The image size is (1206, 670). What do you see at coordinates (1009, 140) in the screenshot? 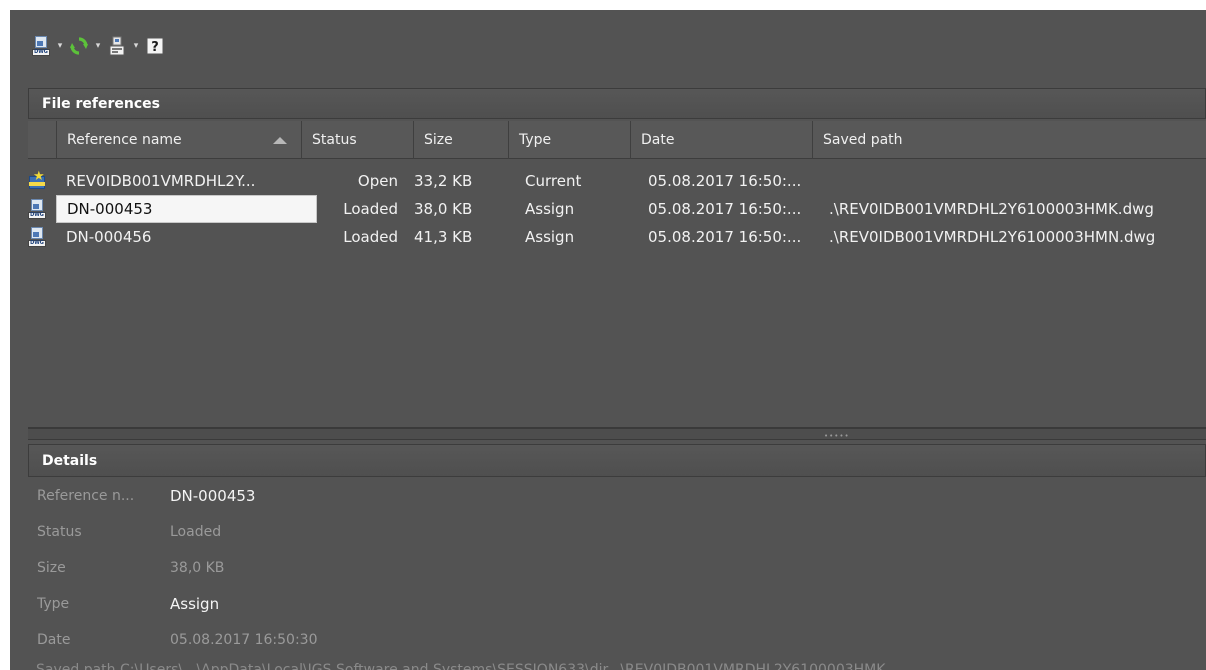
I see `column-header-saved-path: Saved path` at bounding box center [1009, 140].